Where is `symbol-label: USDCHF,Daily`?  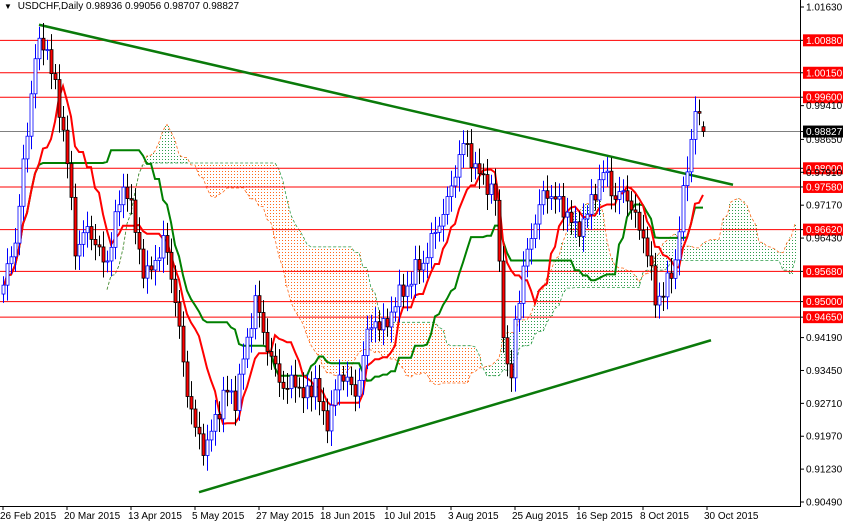
symbol-label: USDCHF,Daily is located at coordinates (50, 6).